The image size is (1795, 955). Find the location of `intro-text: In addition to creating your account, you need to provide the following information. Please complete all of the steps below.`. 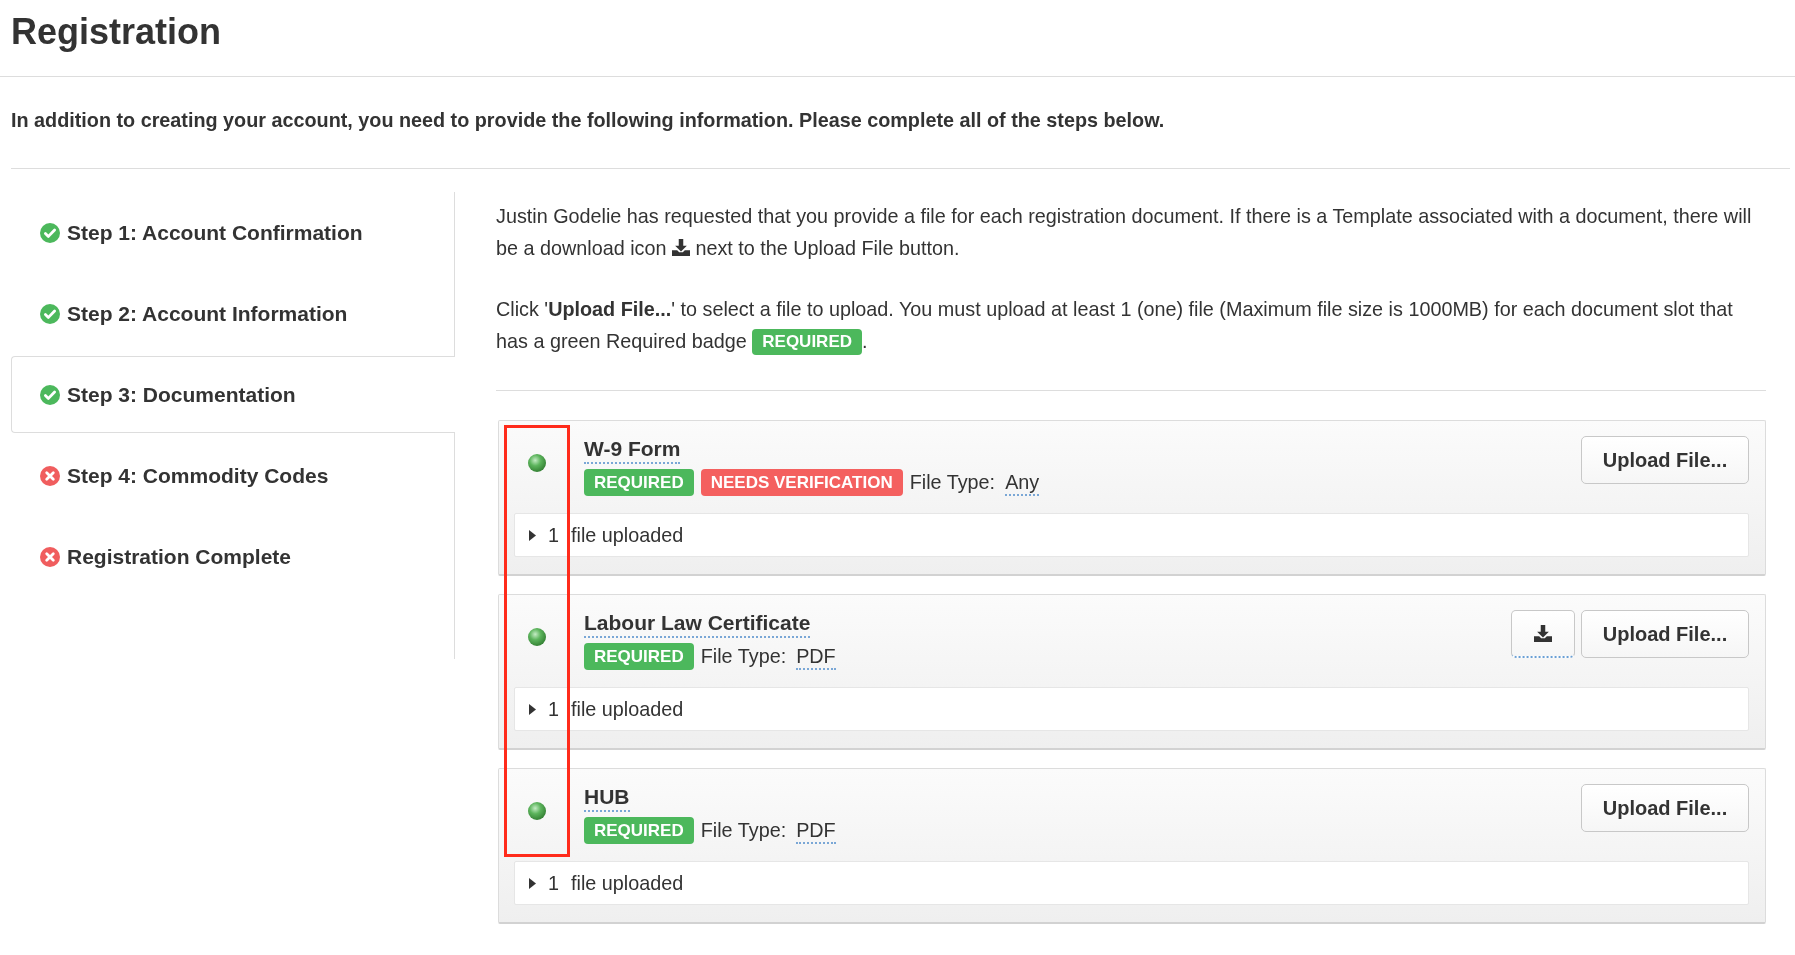

intro-text: In addition to creating your account, you need to provide the following information. Please complete all of the steps below. is located at coordinates (900, 123).